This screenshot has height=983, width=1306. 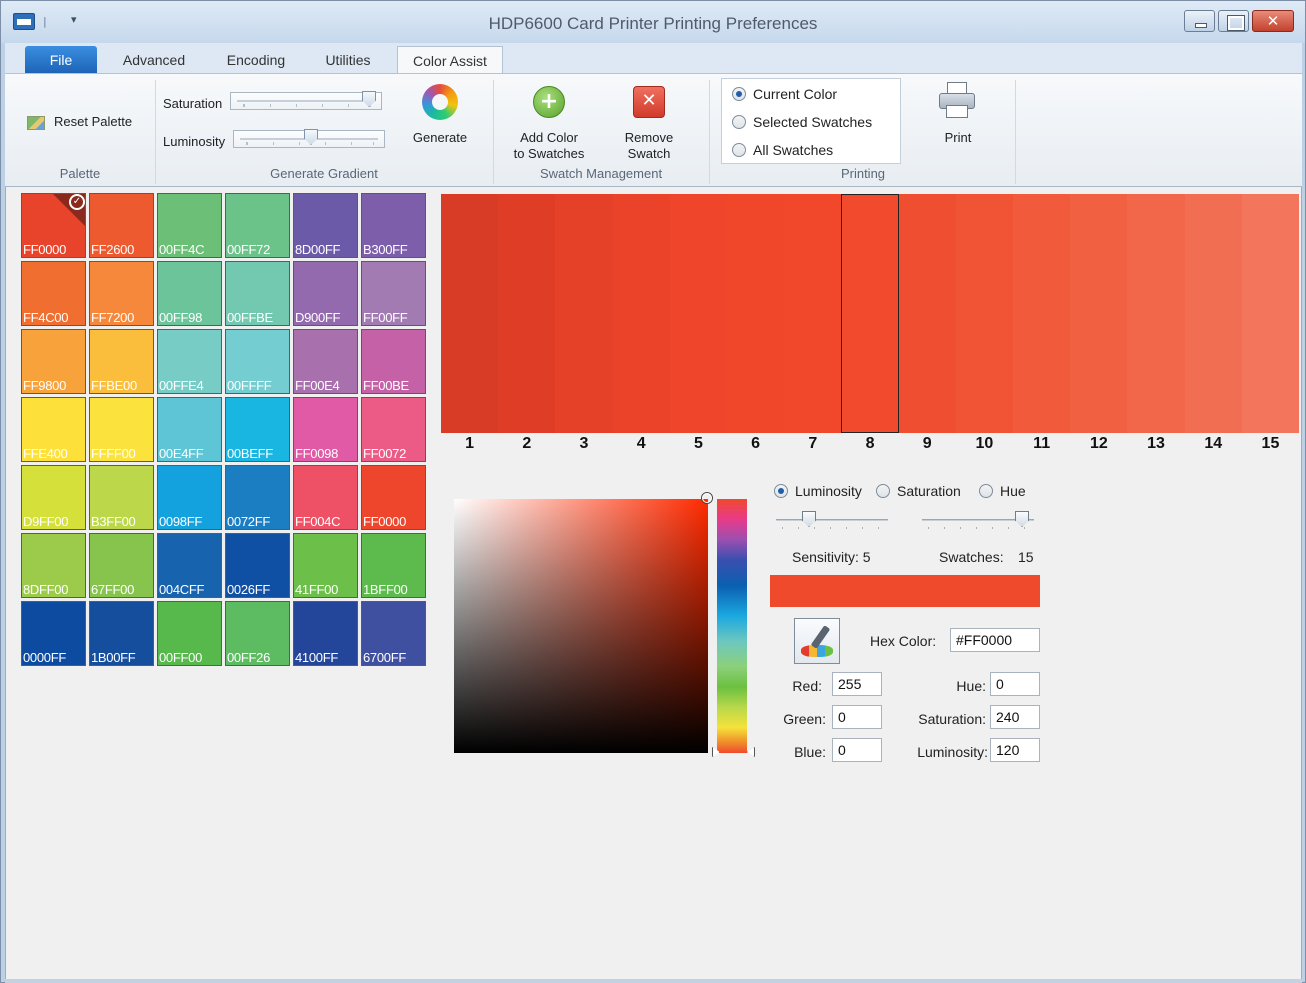 I want to click on hex-color-input: #FF0000, so click(x=995, y=640).